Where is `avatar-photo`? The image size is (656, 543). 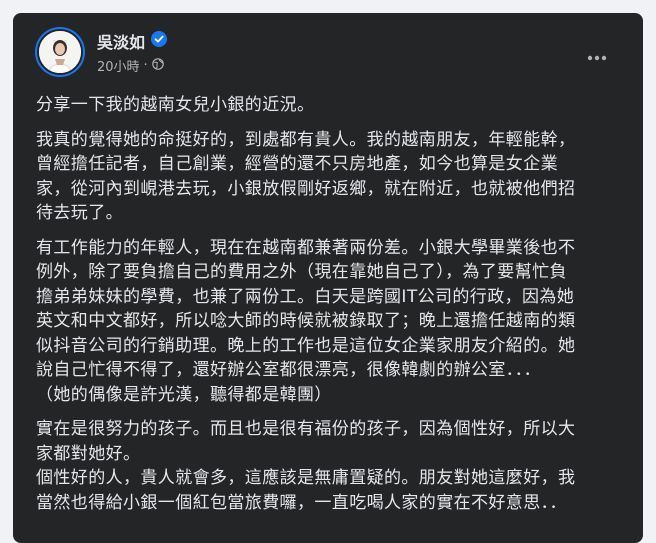
avatar-photo is located at coordinates (60, 52).